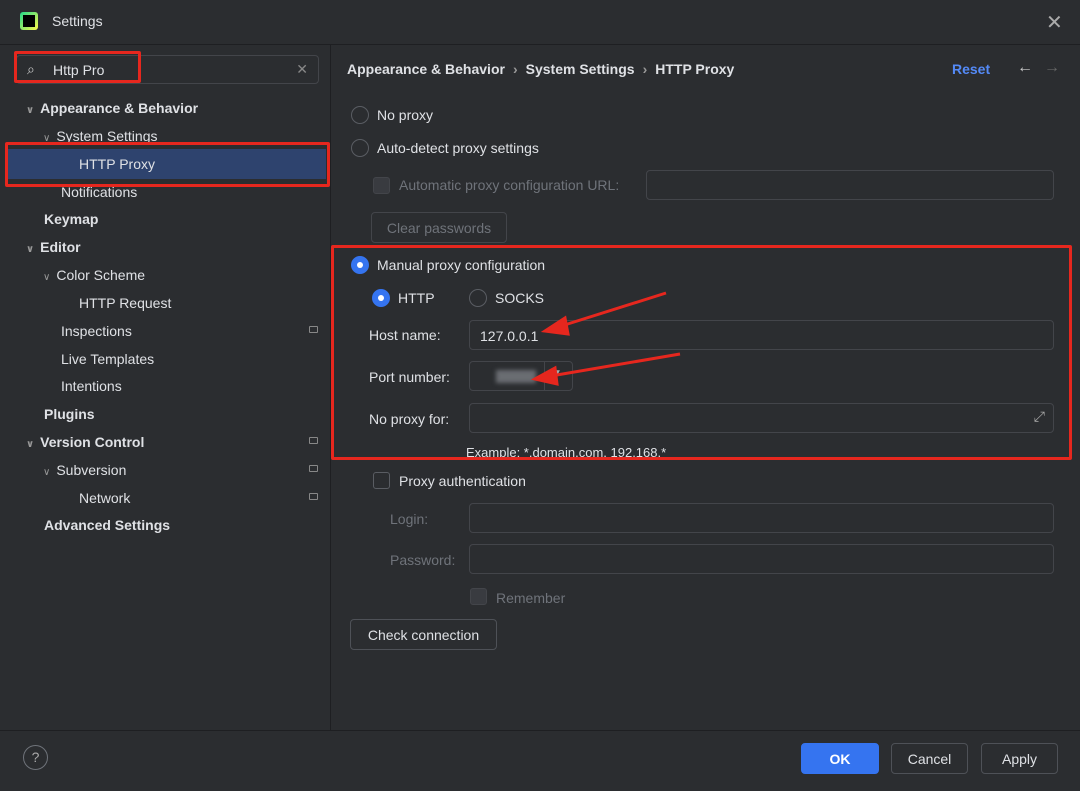  I want to click on annotation-arrows, so click(605, 338).